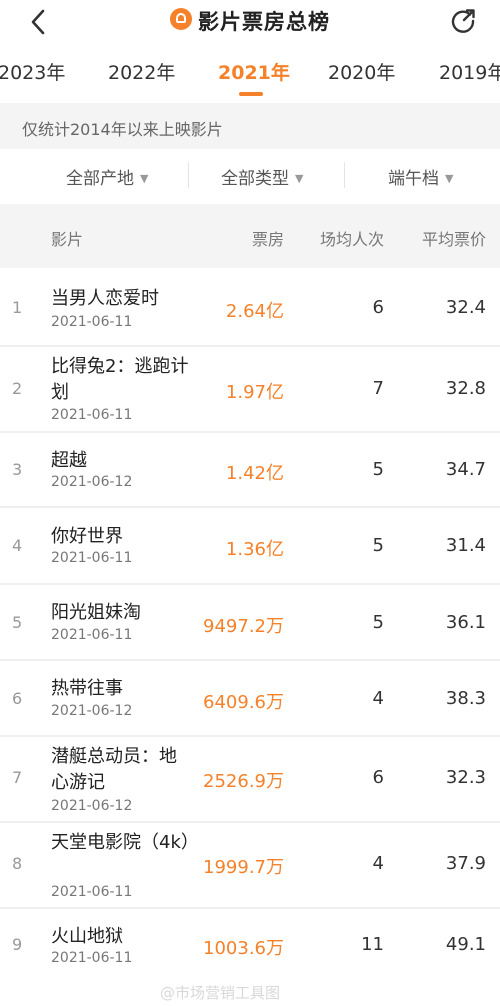 The width and height of the screenshot is (500, 1006). What do you see at coordinates (141, 71) in the screenshot?
I see `tab-2022: 2022年` at bounding box center [141, 71].